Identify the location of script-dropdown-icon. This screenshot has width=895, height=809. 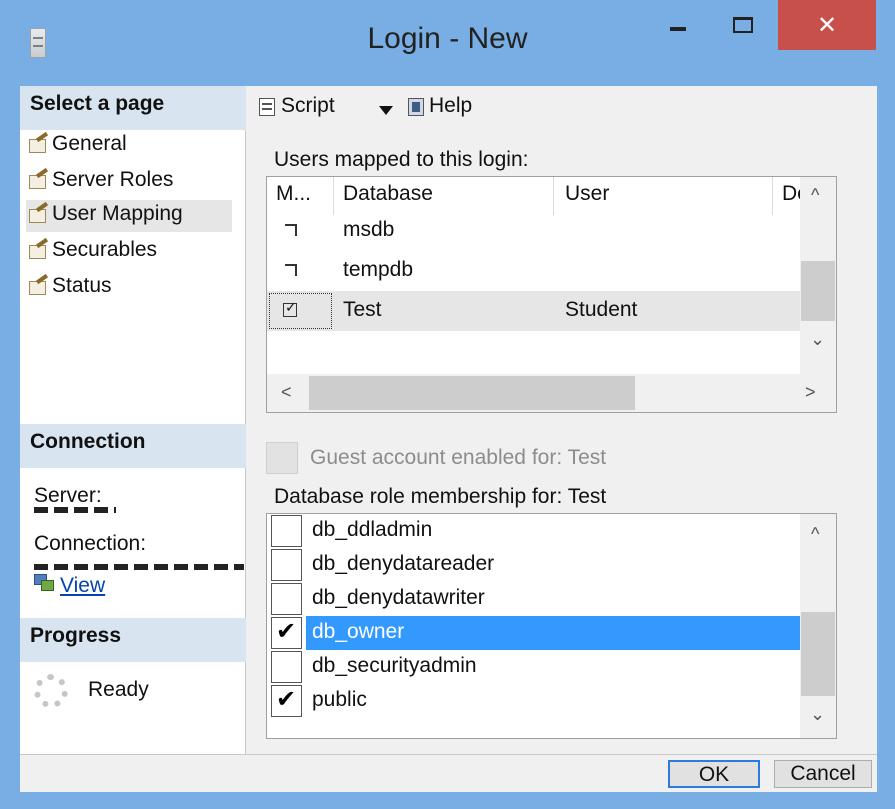
(386, 110).